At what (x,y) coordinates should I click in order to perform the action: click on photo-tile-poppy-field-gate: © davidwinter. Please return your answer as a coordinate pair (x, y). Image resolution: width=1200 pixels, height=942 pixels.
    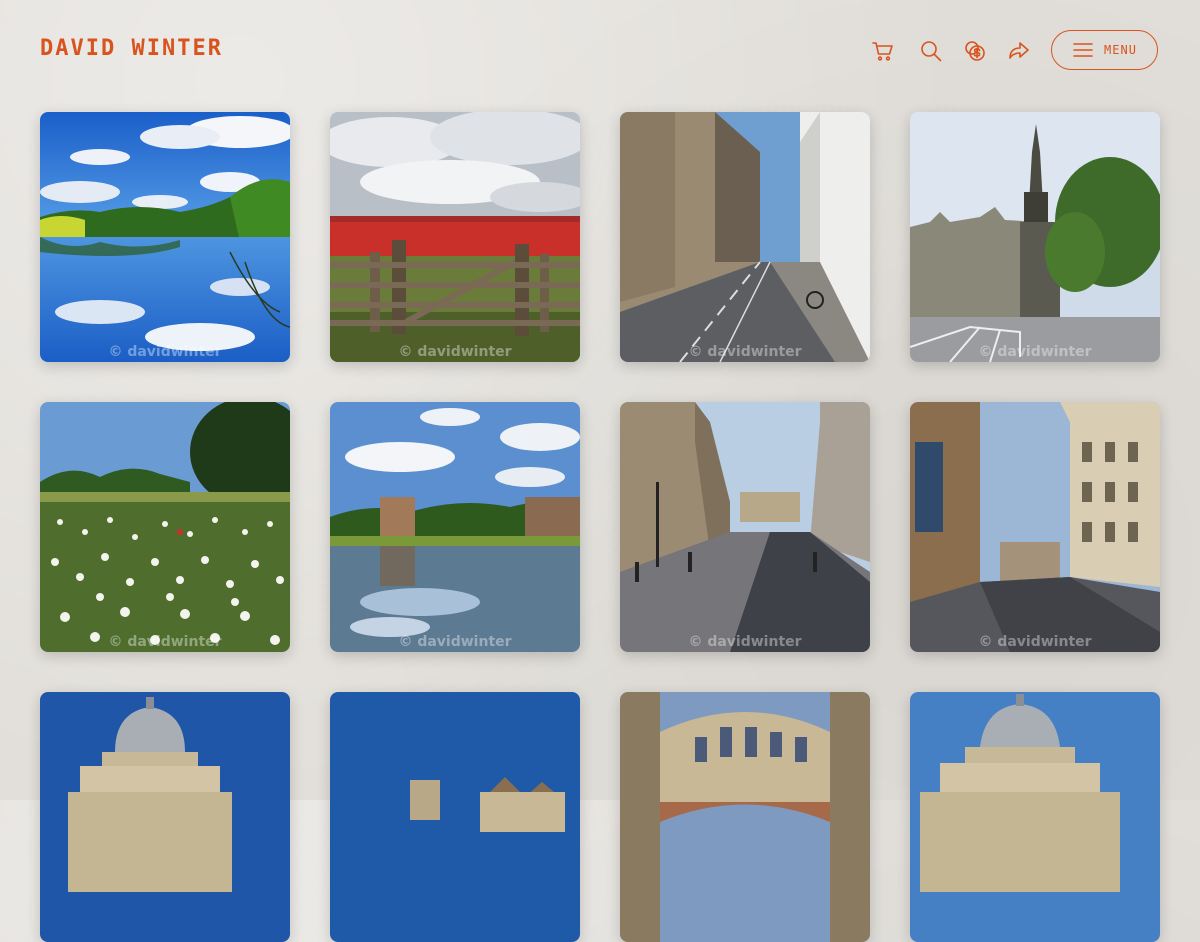
    Looking at the image, I should click on (455, 237).